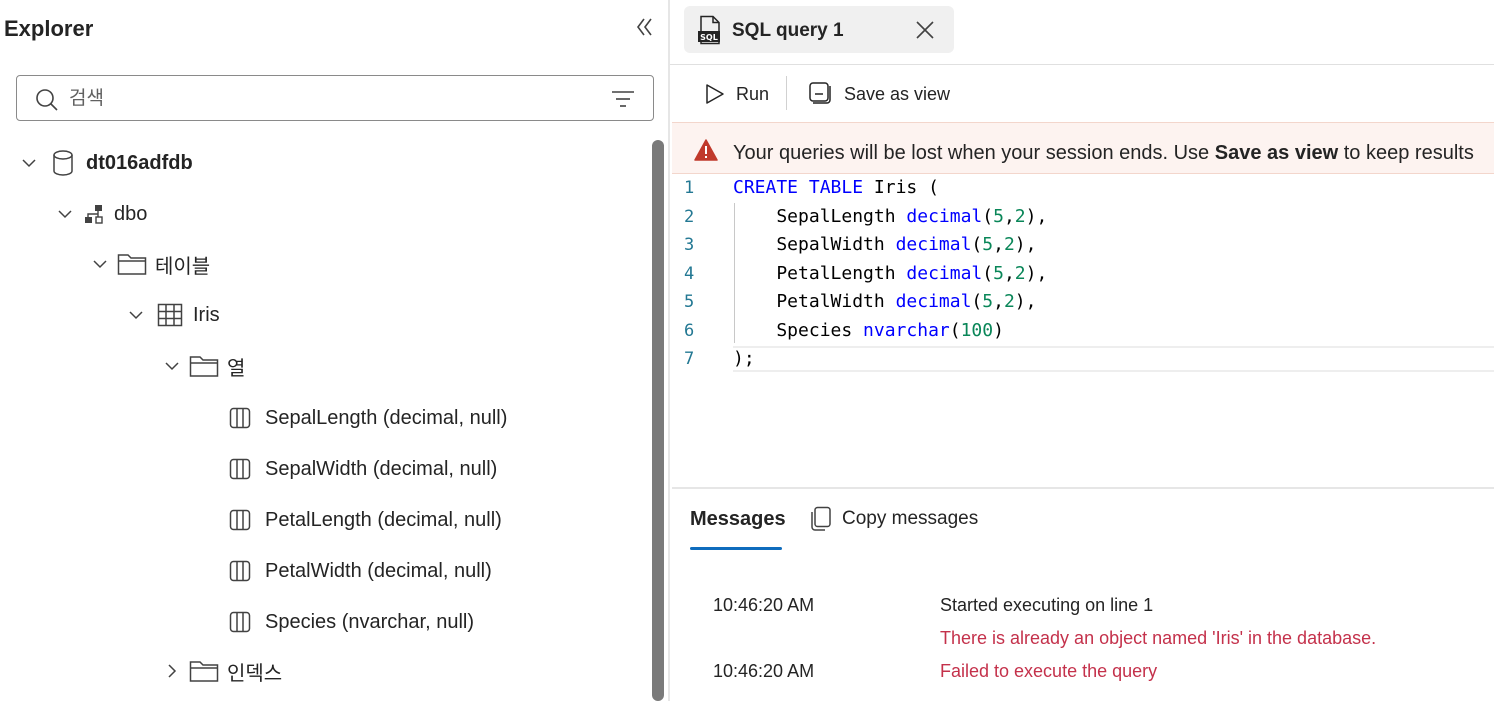 The image size is (1494, 701). I want to click on line-number: 5, so click(689, 302).